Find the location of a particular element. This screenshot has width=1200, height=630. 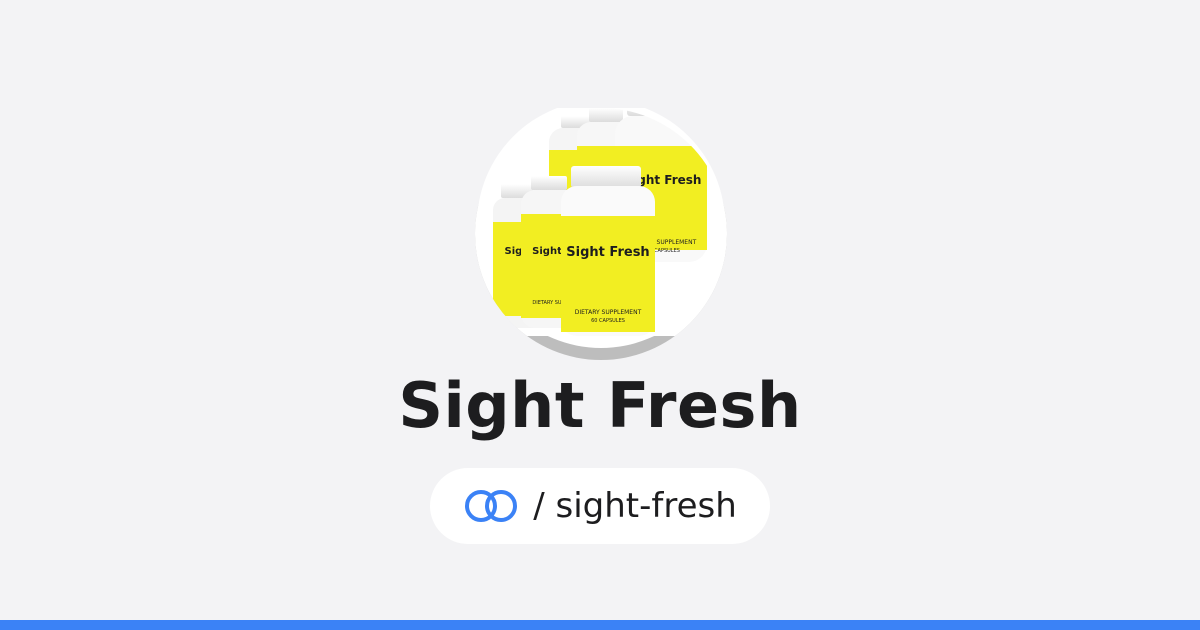

front-bottle-label-text: Sight Fresh is located at coordinates (607, 252).